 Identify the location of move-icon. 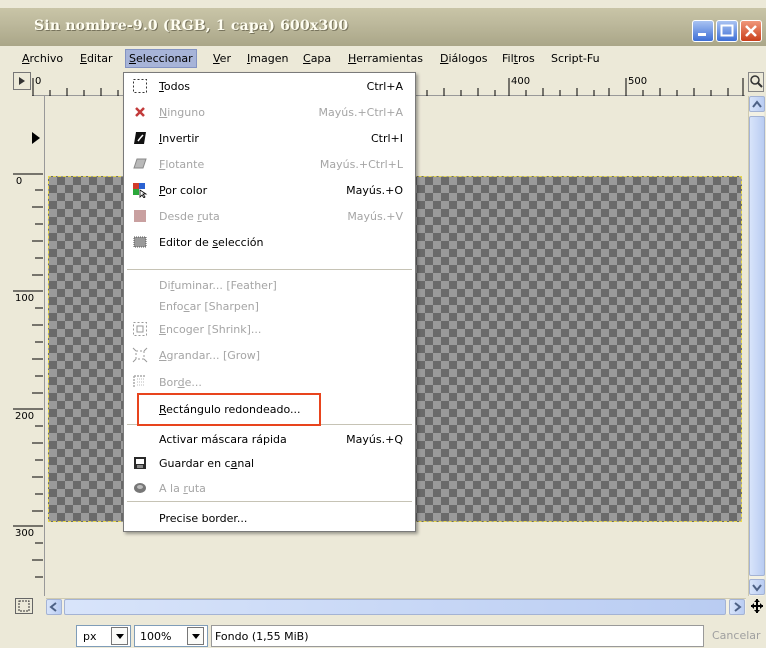
(757, 606).